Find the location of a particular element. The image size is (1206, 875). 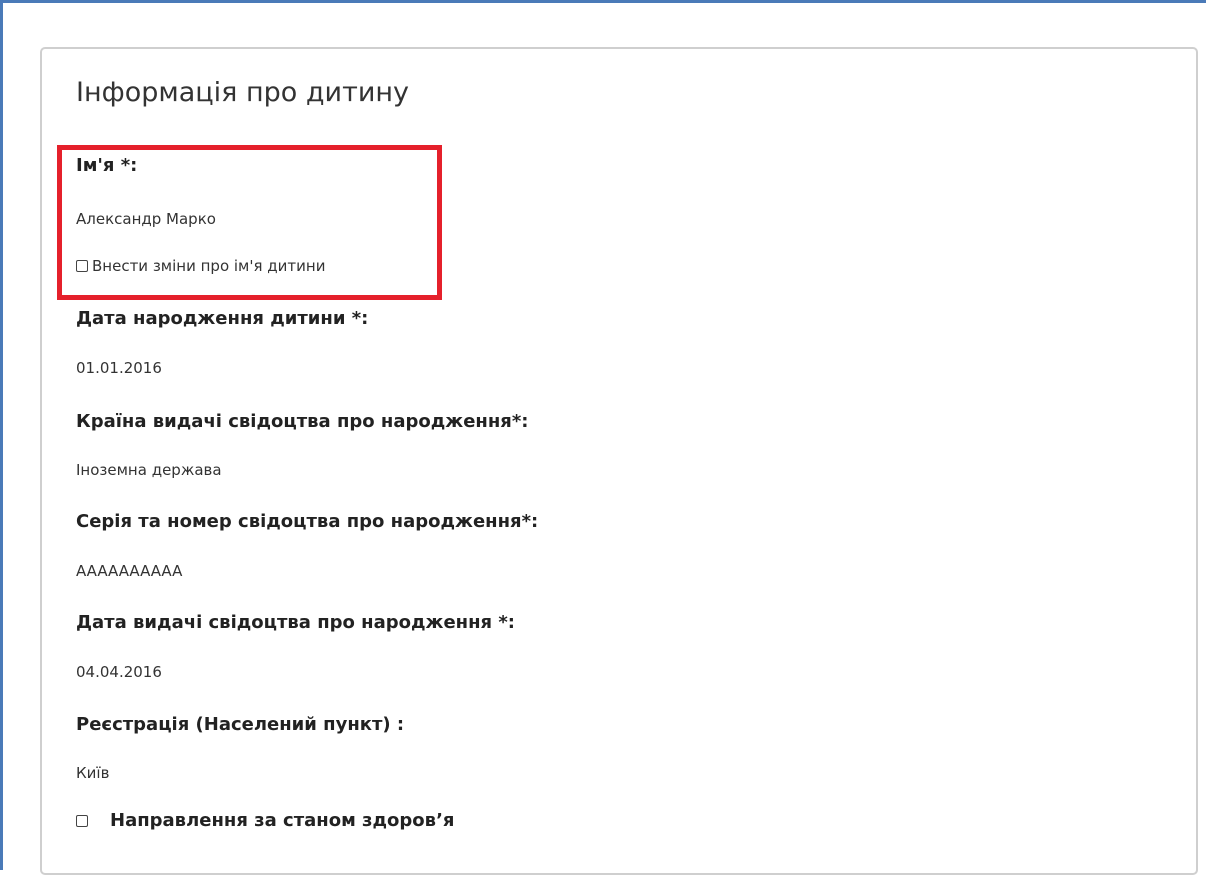

certificate-country-label: Країна видачі свідоцтва про народження*: is located at coordinates (302, 421).